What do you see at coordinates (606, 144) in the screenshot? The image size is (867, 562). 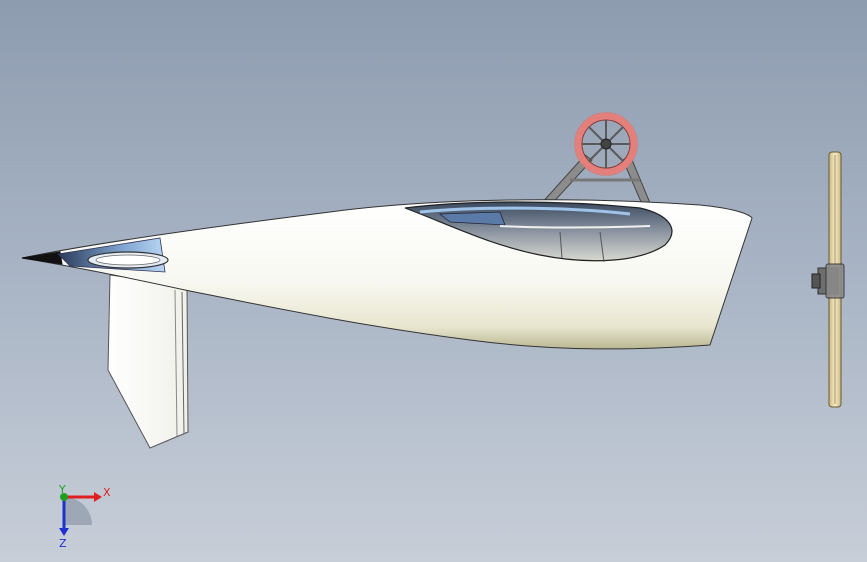 I see `fan-guard-wheel` at bounding box center [606, 144].